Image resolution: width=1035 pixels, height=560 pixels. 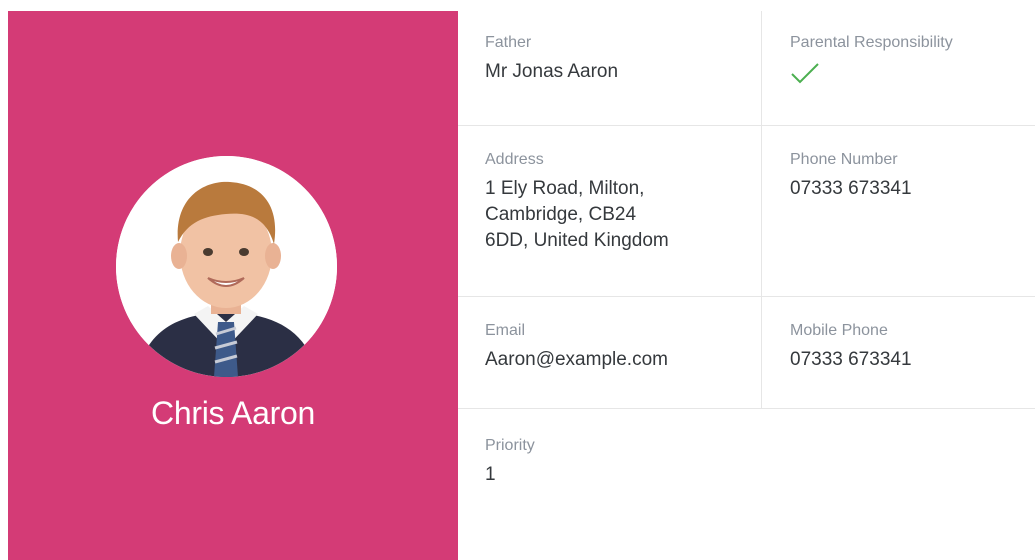 What do you see at coordinates (844, 159) in the screenshot?
I see `phone-number-label: Phone Number` at bounding box center [844, 159].